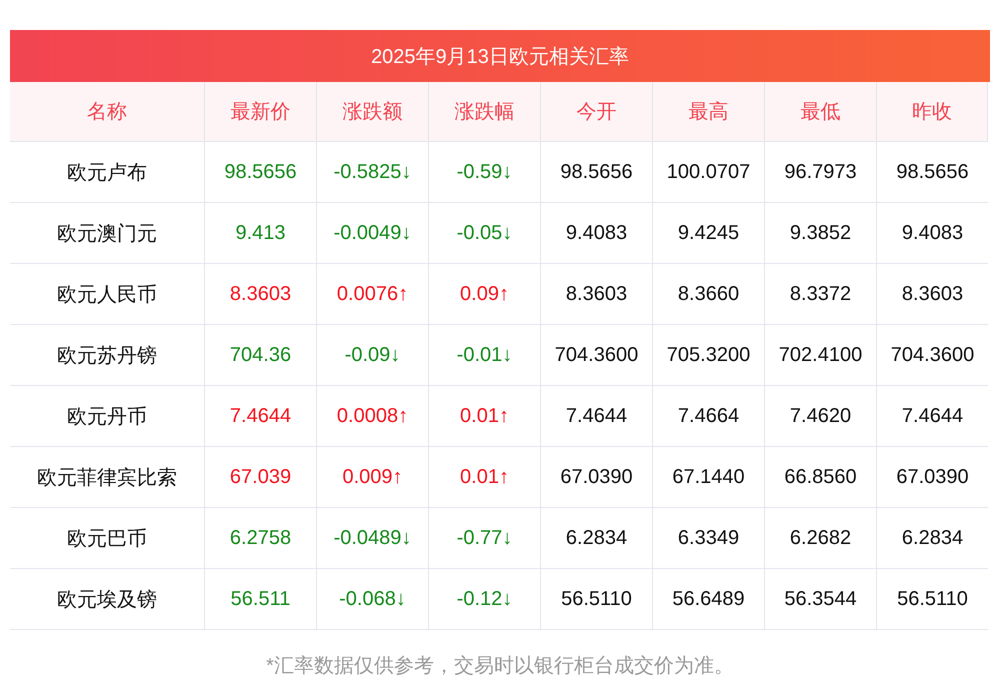 The height and width of the screenshot is (698, 1000). I want to click on table-cell: 欧元澳门元, so click(107, 233).